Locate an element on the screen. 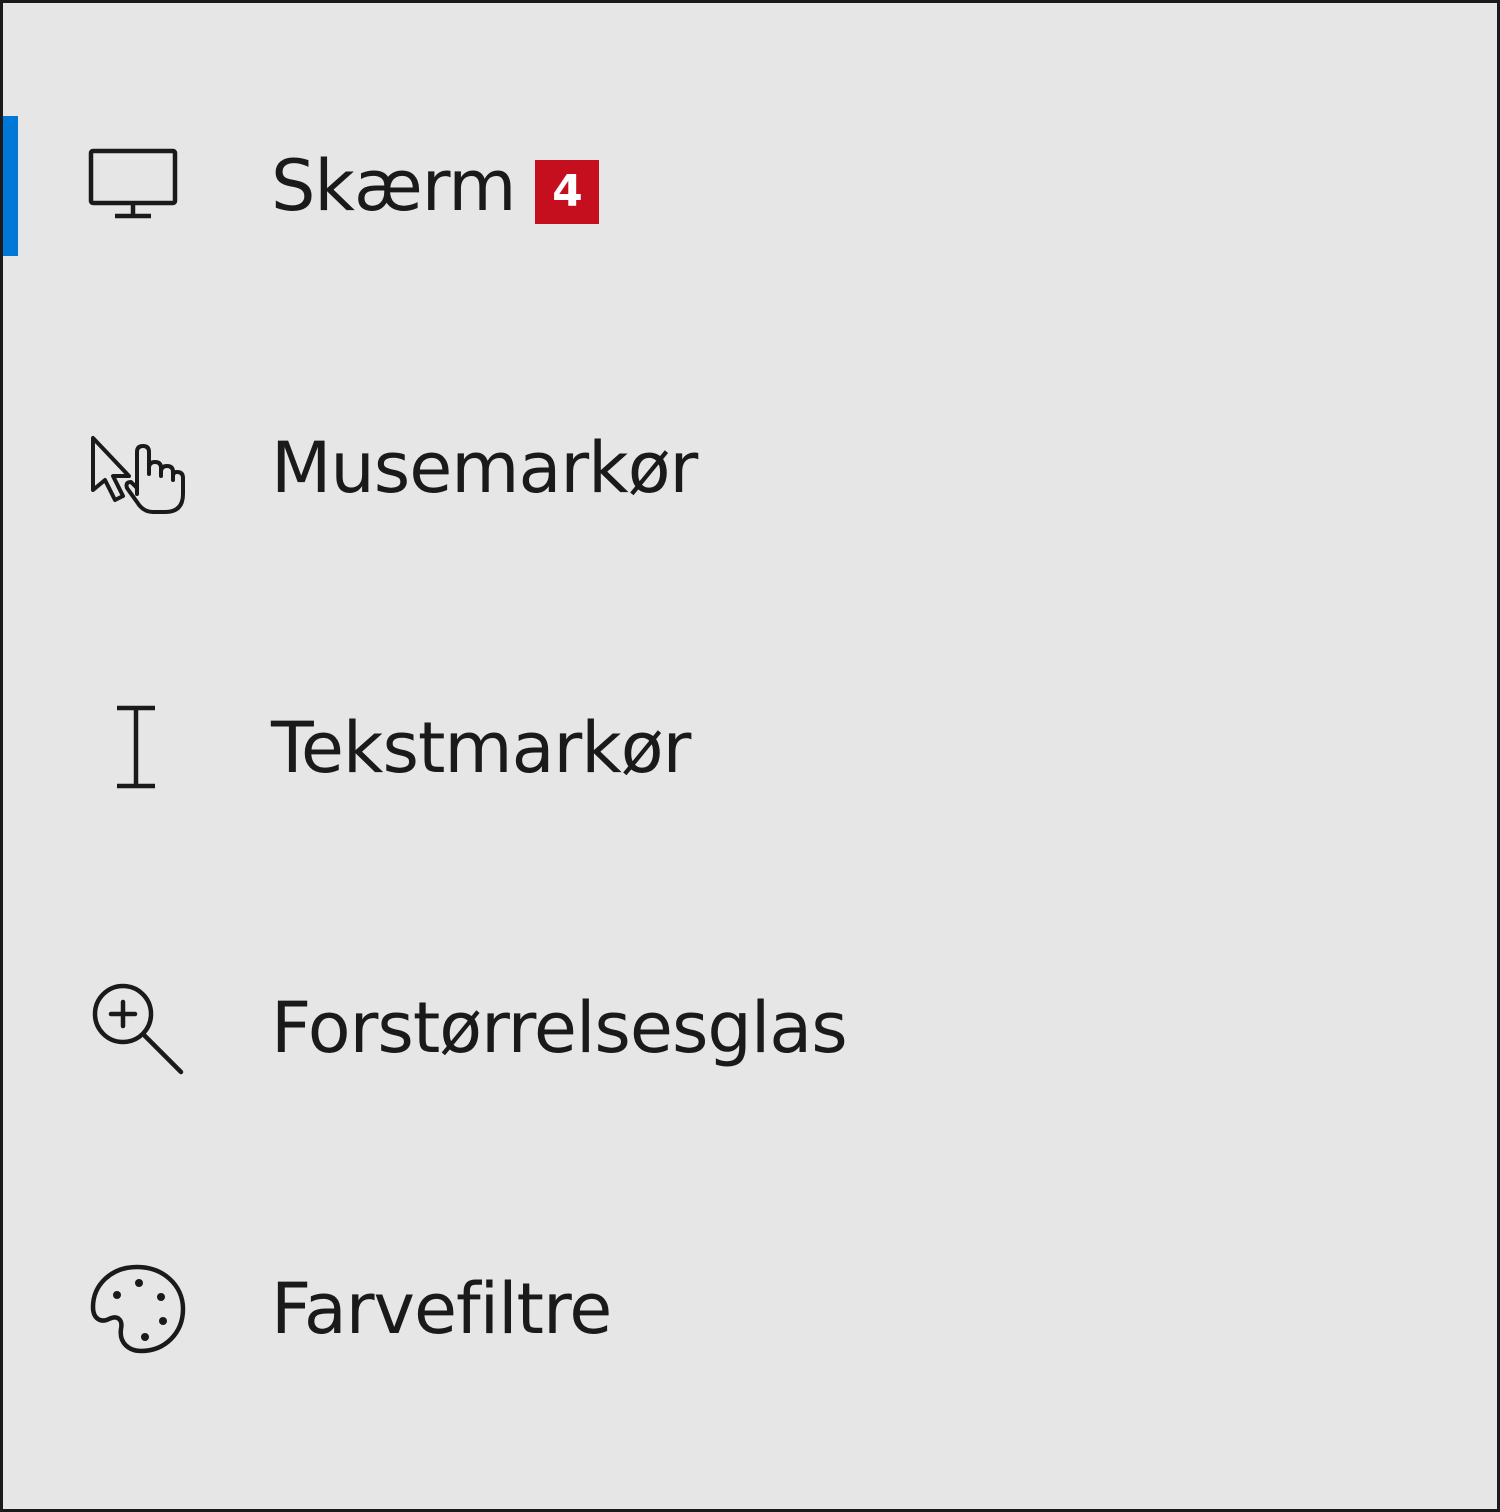  nav-item-label: Musemarkør is located at coordinates (484, 468).